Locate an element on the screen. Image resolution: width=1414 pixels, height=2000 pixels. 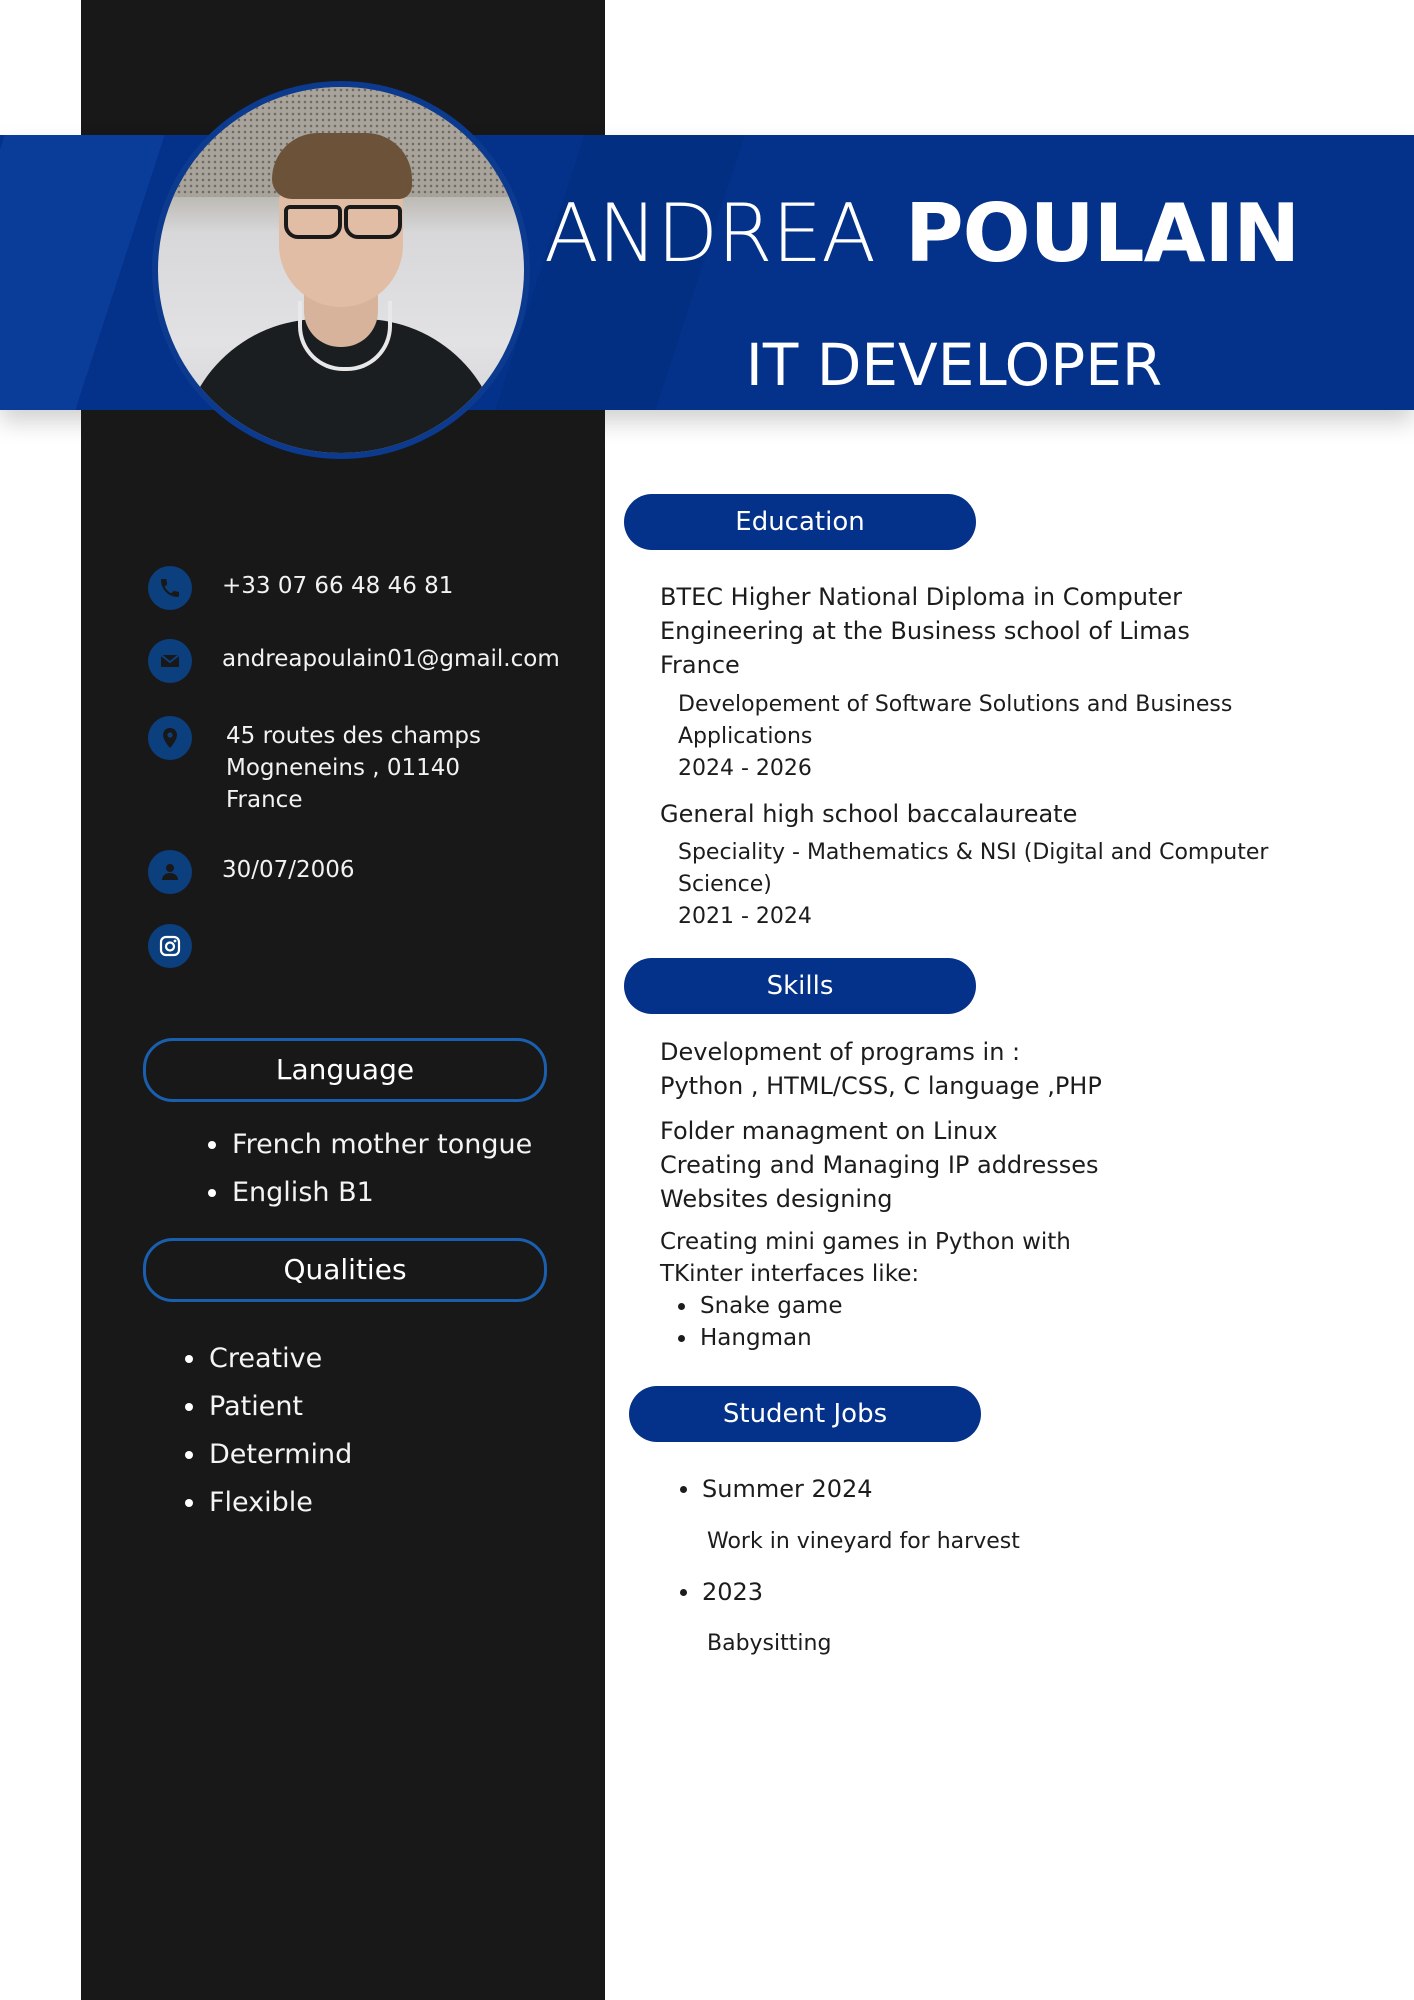
list-item: Flexible is located at coordinates (268, 1503).